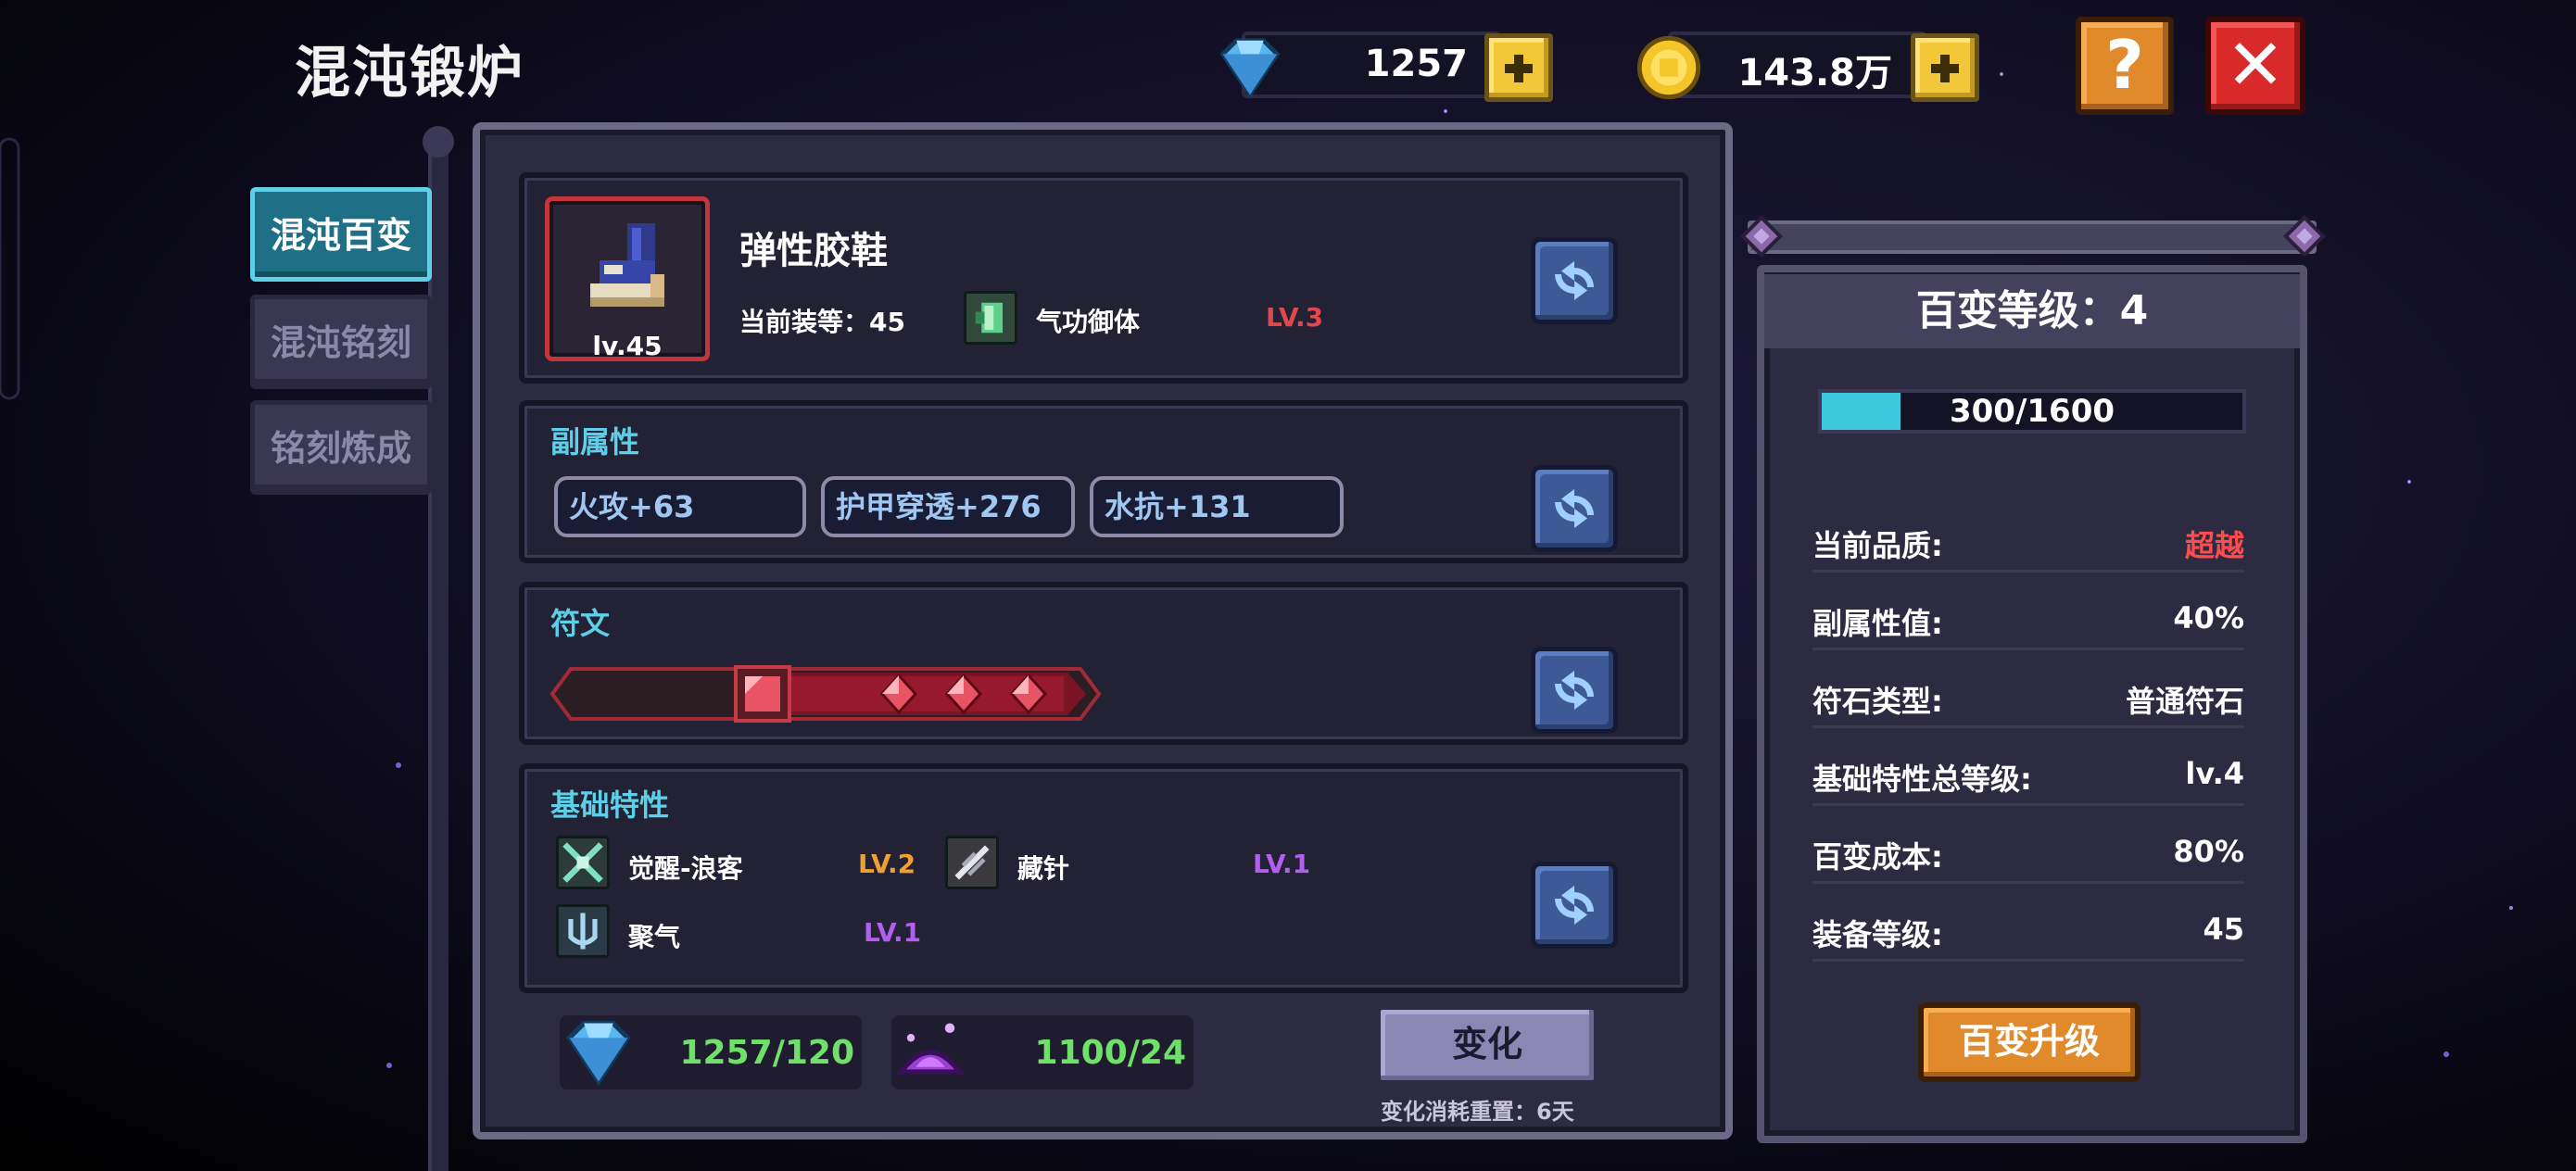 The width and height of the screenshot is (2576, 1171). Describe the element at coordinates (627, 265) in the screenshot. I see `sneaker-icon` at that location.